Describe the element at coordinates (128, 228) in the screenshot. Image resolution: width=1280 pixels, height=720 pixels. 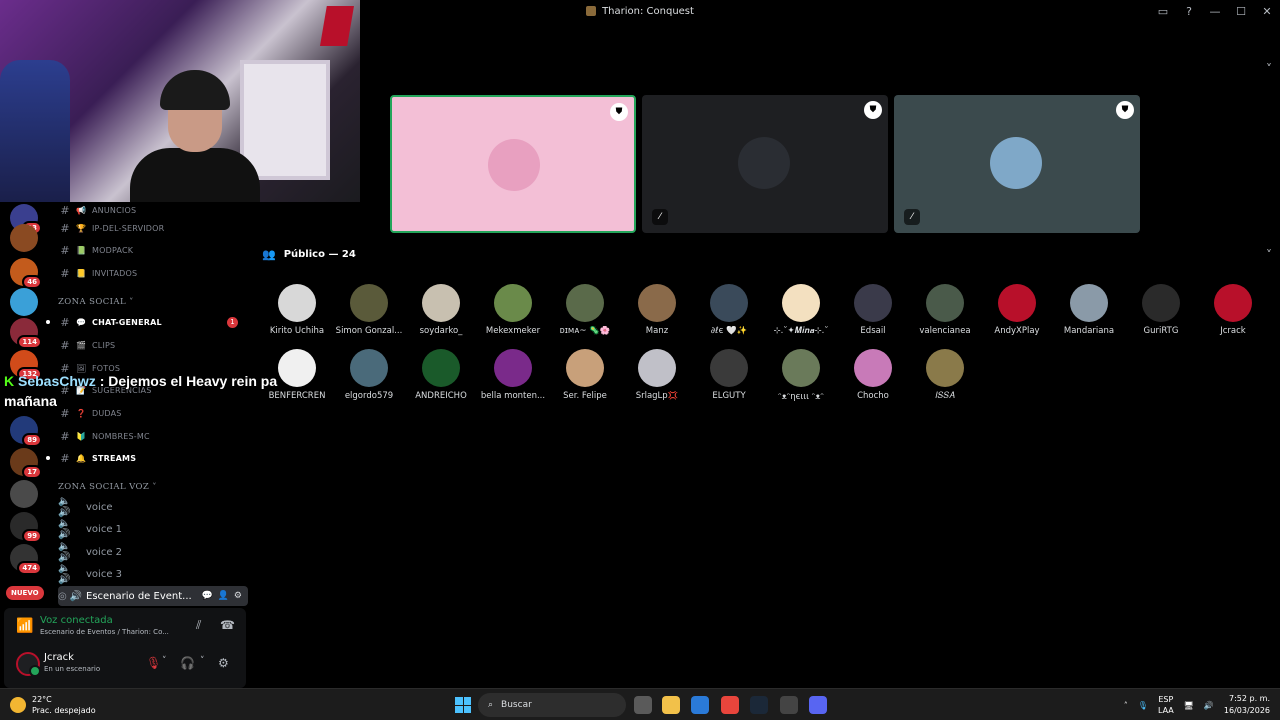
I see `channel-name: IP-DEL-SERVIDOR` at that location.